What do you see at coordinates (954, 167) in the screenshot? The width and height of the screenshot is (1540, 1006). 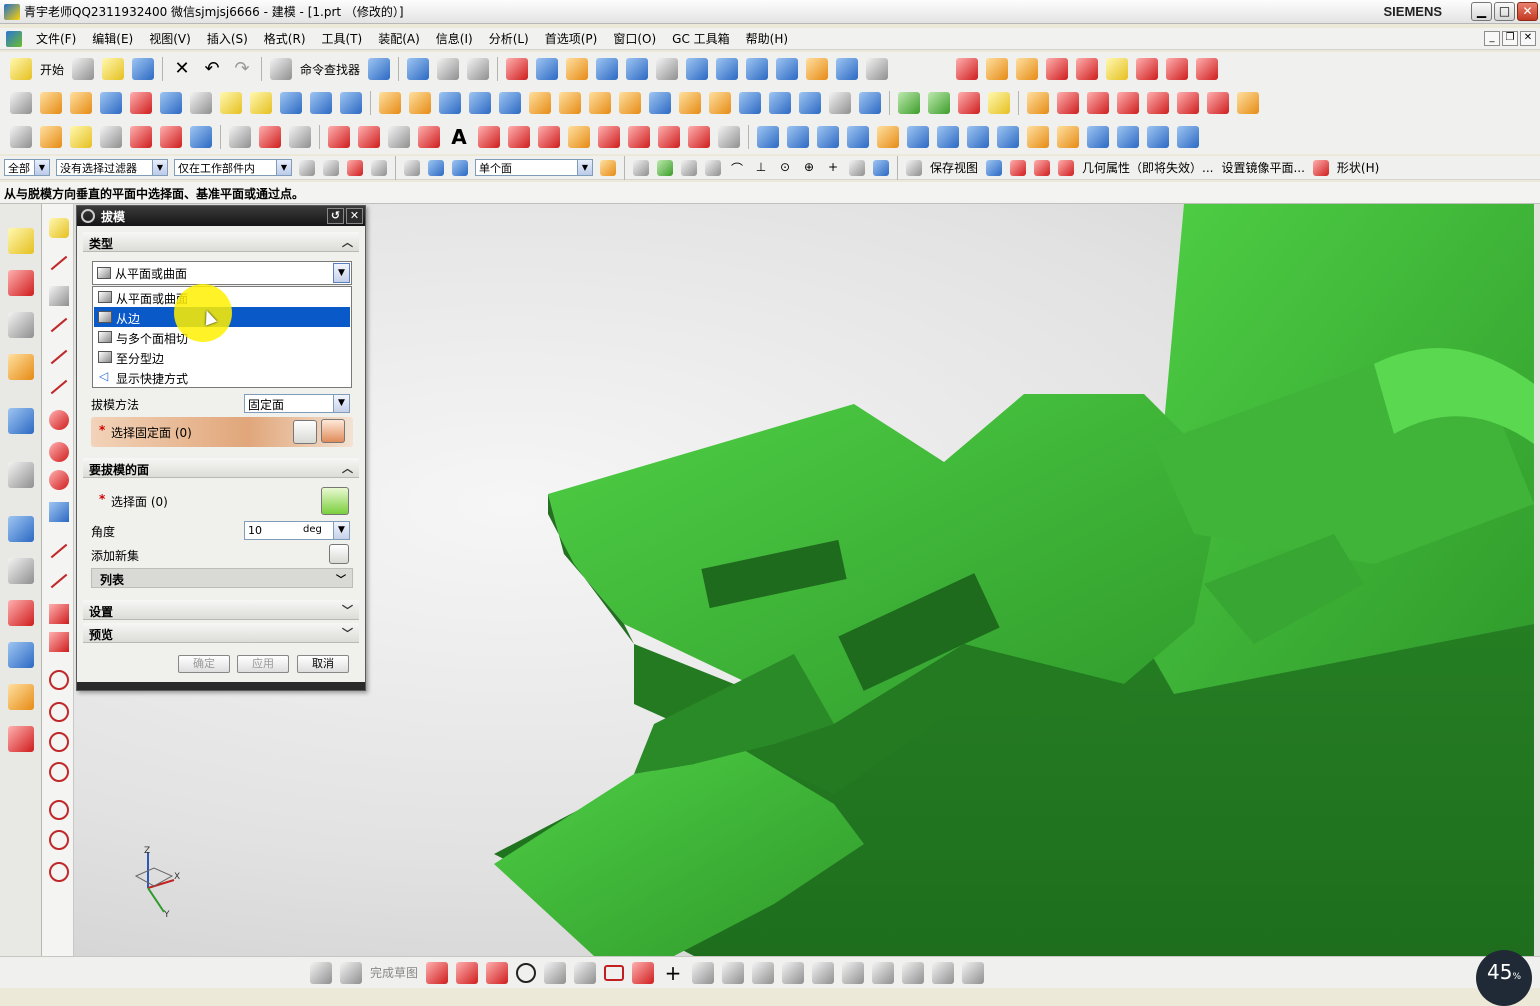 I see `save-view-button: 保存视图` at bounding box center [954, 167].